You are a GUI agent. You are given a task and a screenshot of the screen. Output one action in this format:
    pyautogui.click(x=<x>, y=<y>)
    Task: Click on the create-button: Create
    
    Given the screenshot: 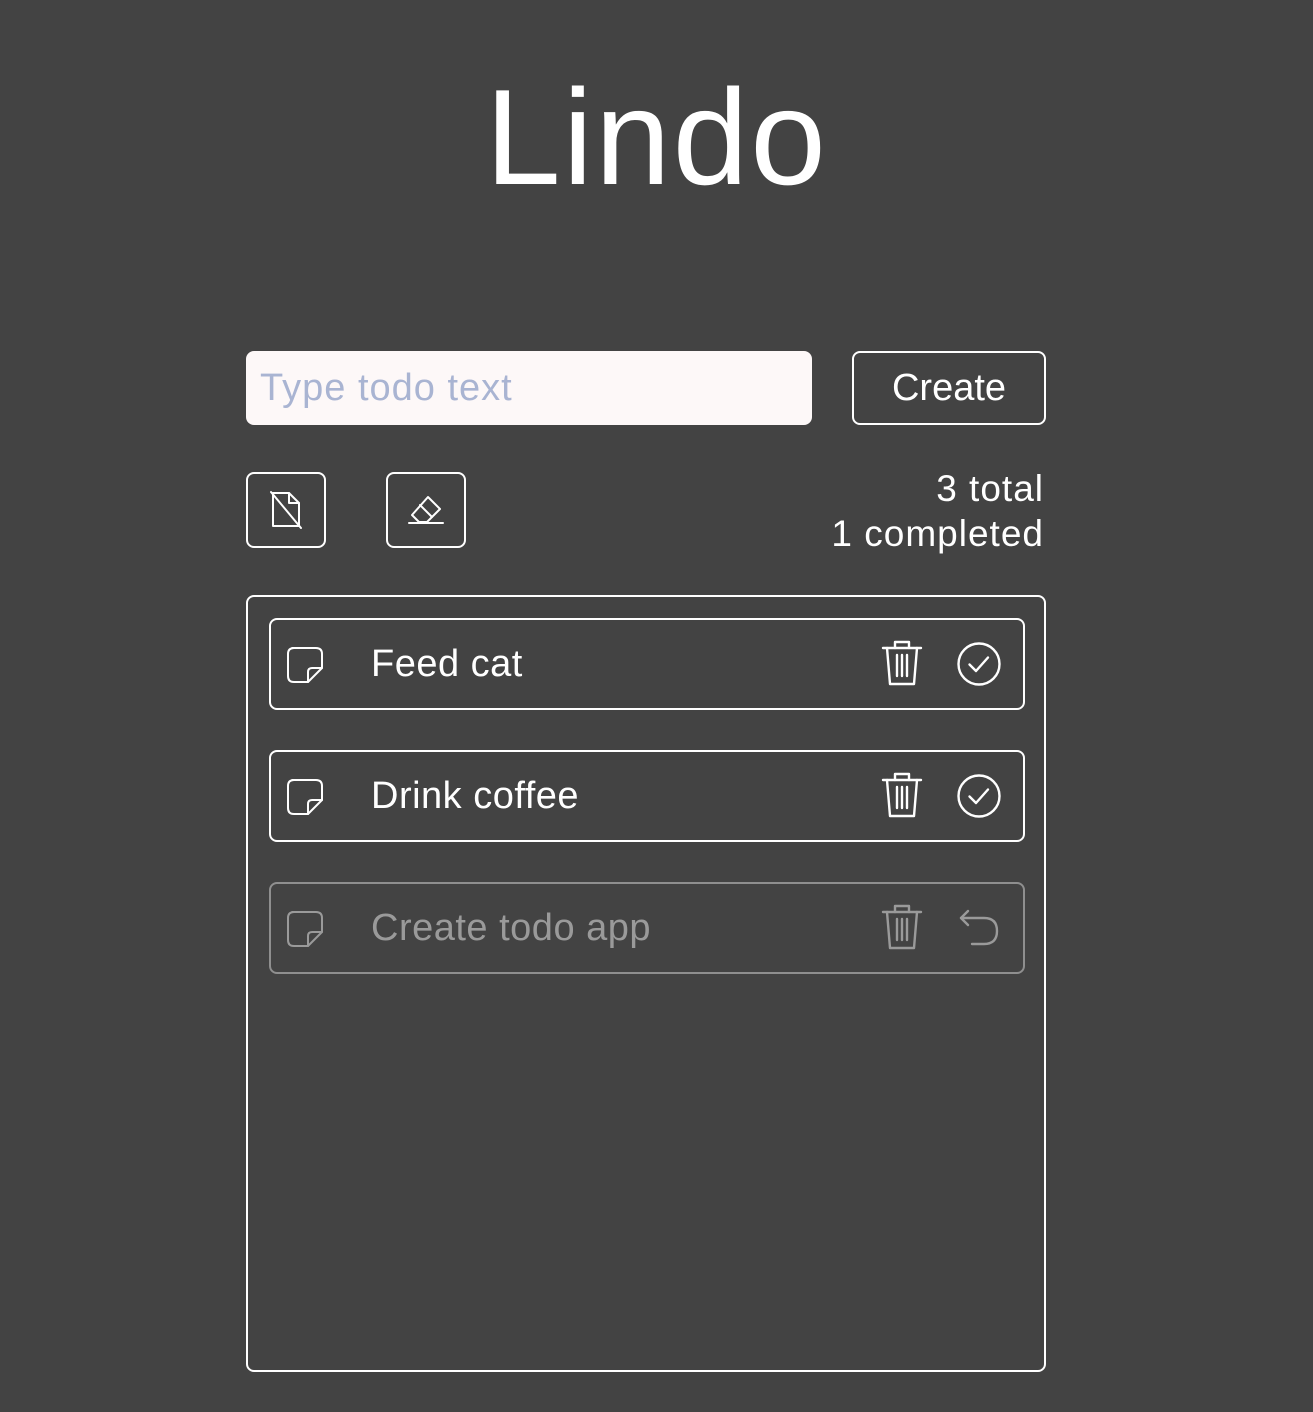 What is the action you would take?
    pyautogui.click(x=949, y=388)
    